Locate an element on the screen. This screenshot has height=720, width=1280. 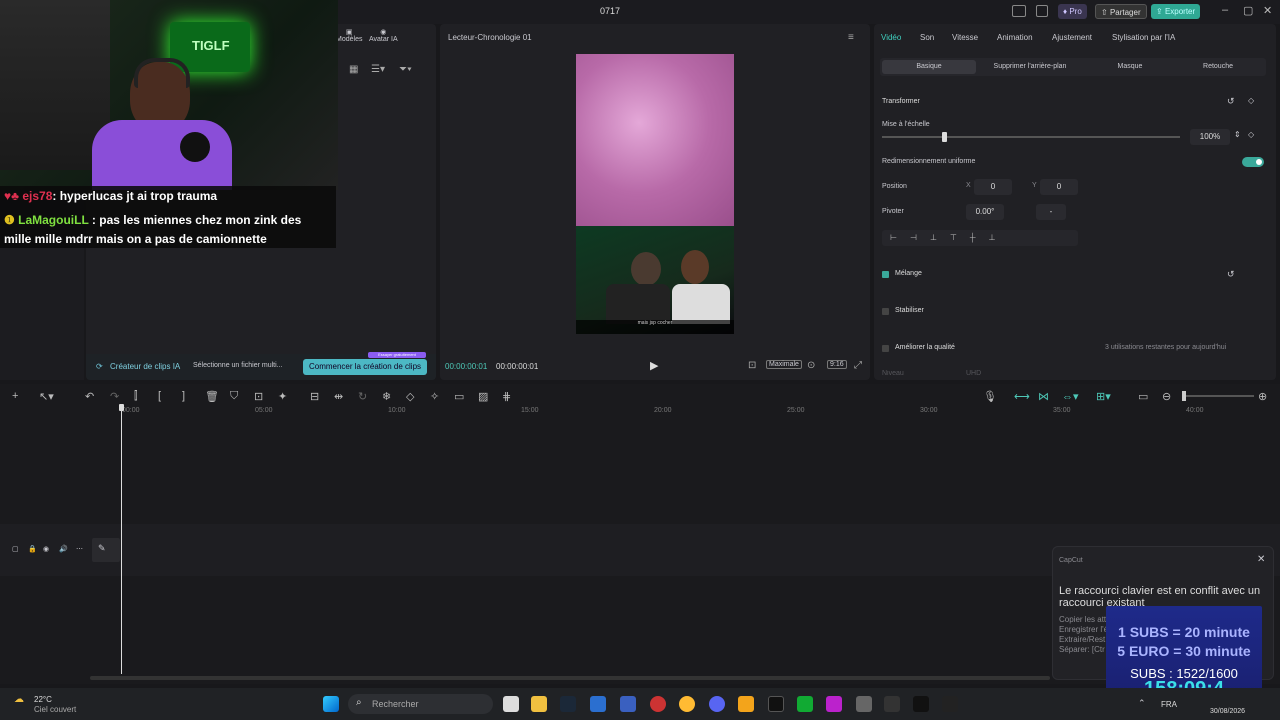
subtab-remove-bg: Supprimer l'arrière-plan is located at coordinates (1030, 66).